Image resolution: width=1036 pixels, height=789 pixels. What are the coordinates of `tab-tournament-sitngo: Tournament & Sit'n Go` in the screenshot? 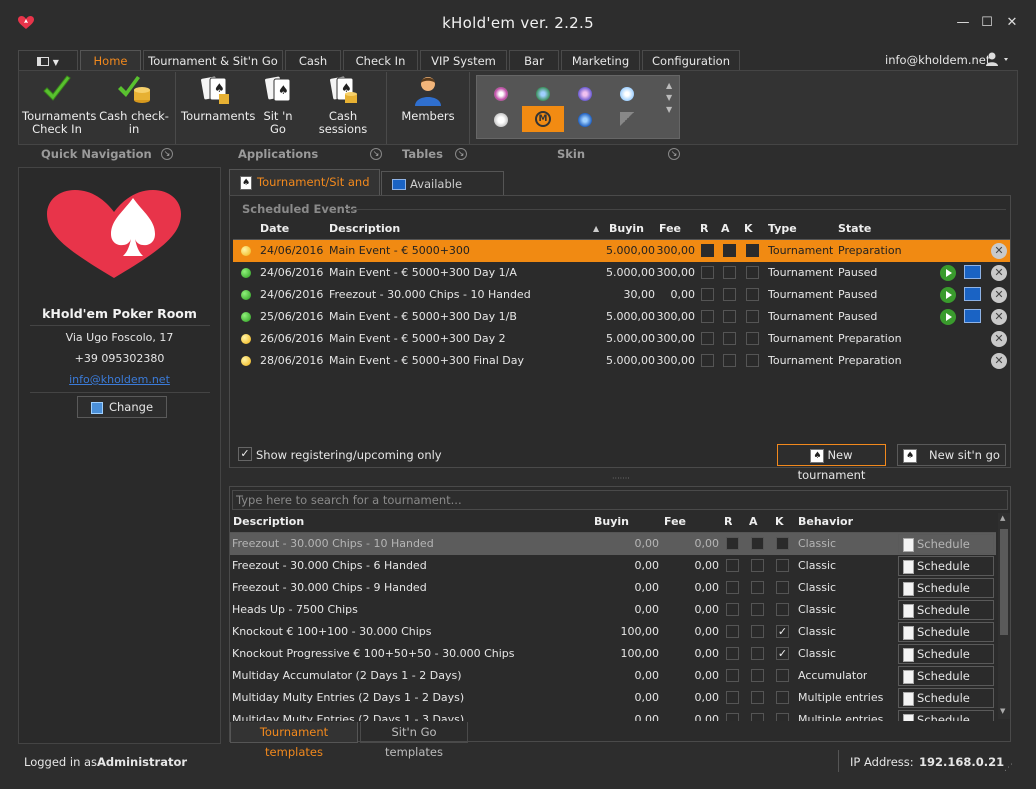 It's located at (213, 60).